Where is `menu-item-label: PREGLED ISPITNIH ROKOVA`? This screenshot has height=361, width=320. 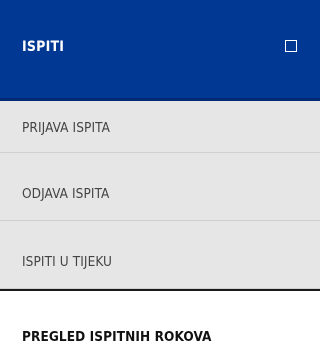 menu-item-label: PREGLED ISPITNIH ROKOVA is located at coordinates (117, 337).